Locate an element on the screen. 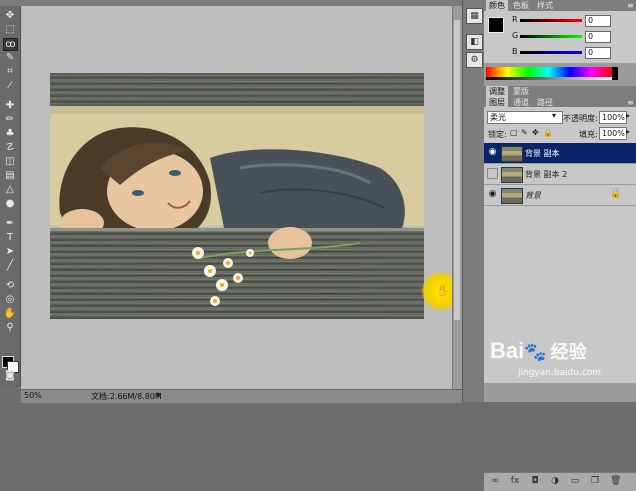 This screenshot has width=636, height=491. delete-layer-icon: 🗑 is located at coordinates (615, 481).